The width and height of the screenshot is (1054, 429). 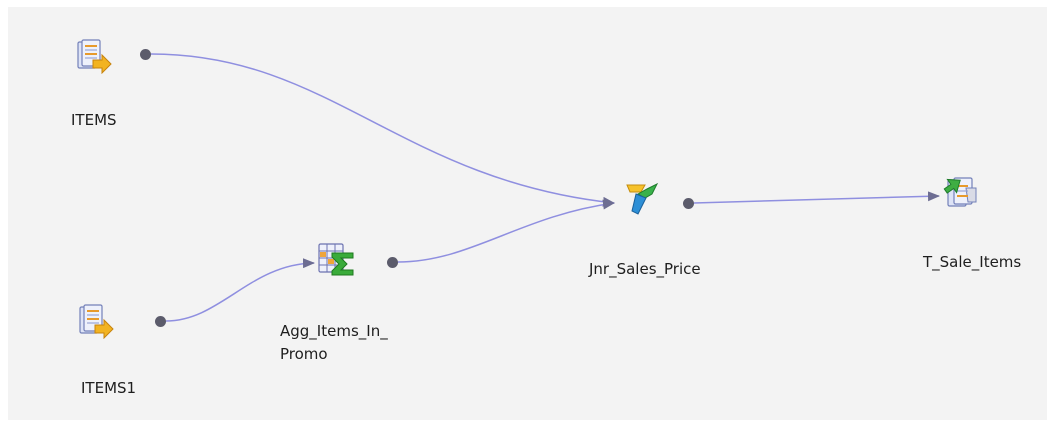 I want to click on target-table-icon, so click(x=960, y=190).